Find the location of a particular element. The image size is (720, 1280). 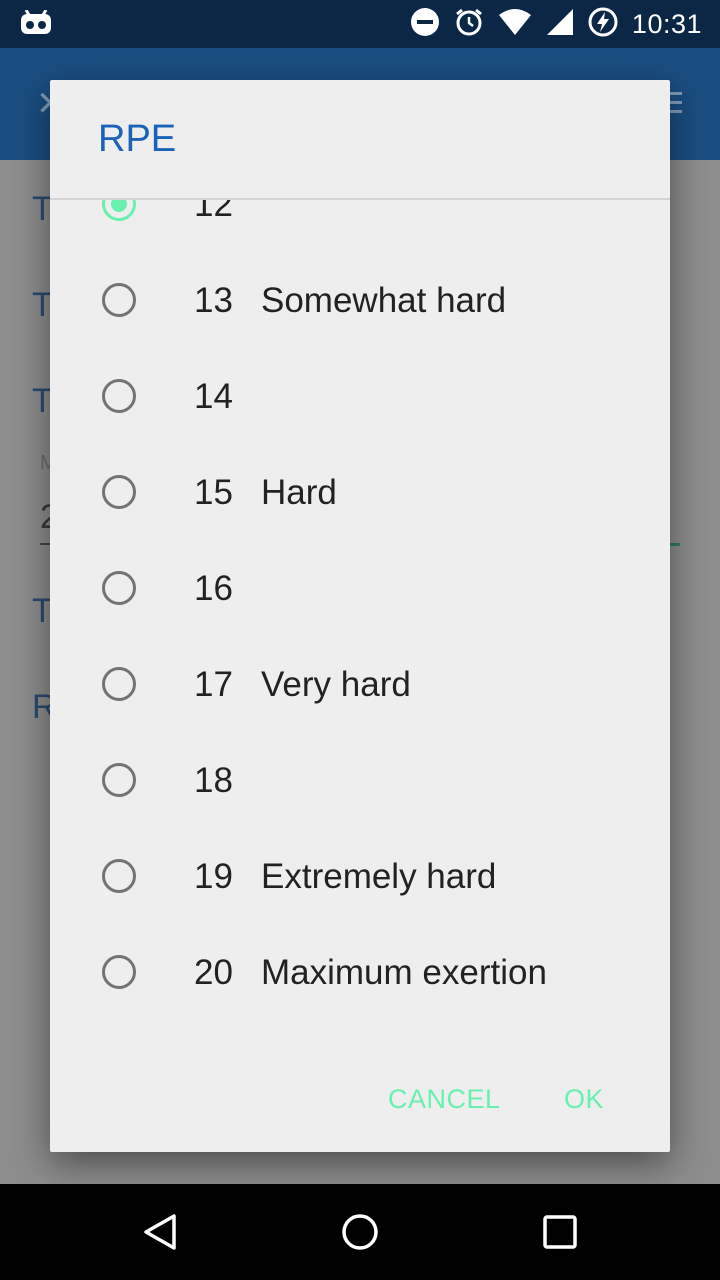

back-icon is located at coordinates (160, 1232).